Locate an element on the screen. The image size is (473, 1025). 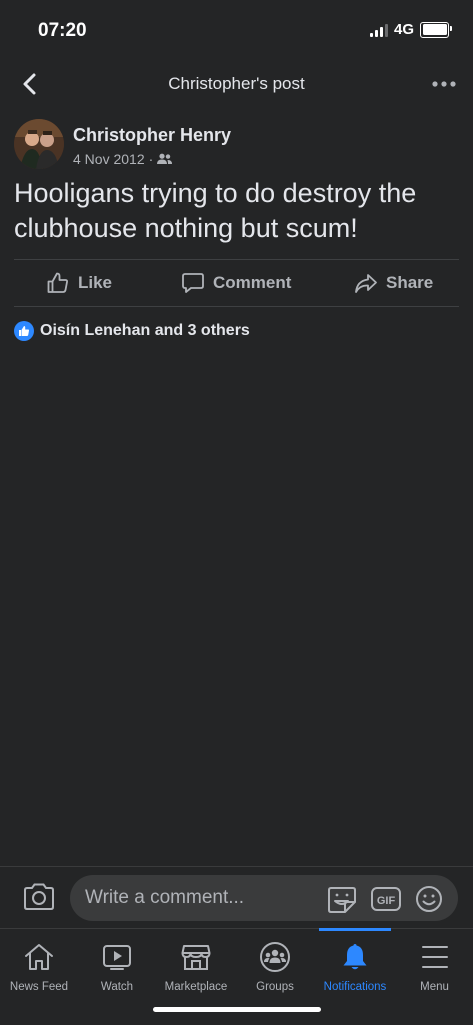
status-time: 07:20 is located at coordinates (62, 30).